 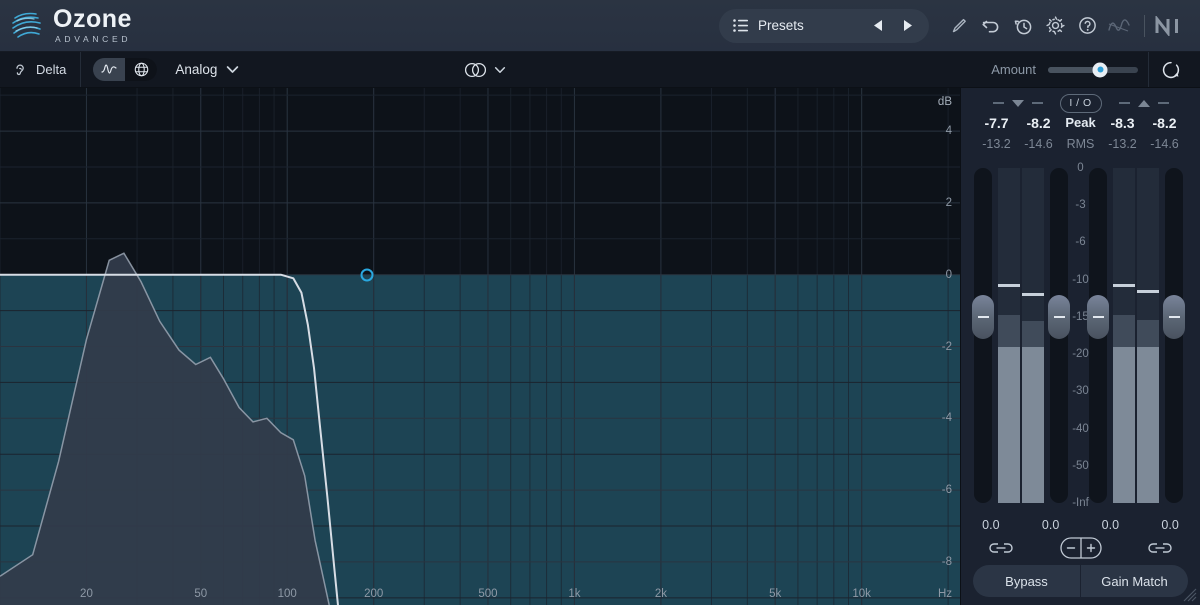 I want to click on gain-stepper, so click(x=1081, y=548).